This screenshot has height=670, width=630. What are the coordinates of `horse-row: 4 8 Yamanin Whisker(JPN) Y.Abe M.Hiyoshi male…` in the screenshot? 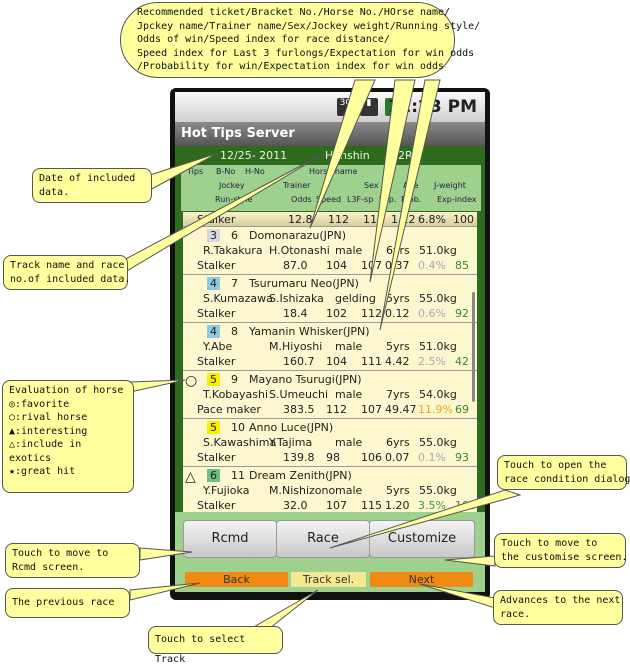 It's located at (330, 347).